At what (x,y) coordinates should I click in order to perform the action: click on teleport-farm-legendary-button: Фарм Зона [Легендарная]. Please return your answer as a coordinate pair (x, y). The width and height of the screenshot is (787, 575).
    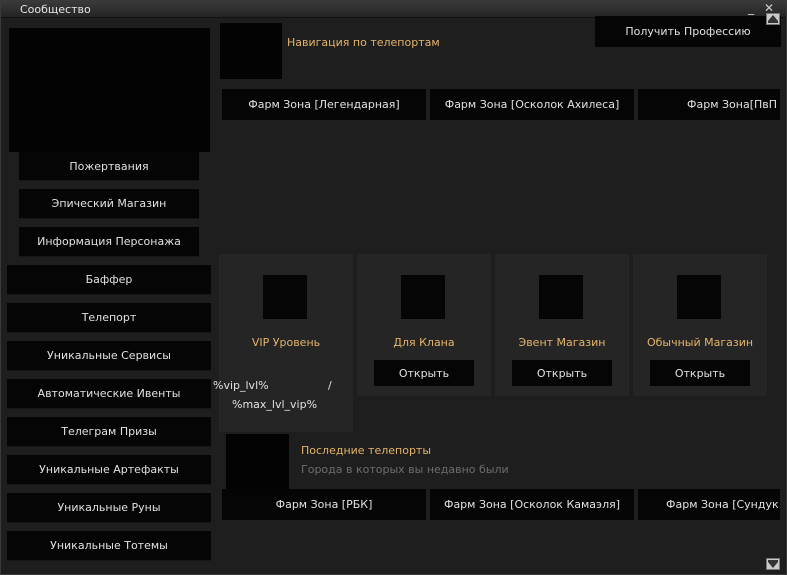
    Looking at the image, I should click on (324, 104).